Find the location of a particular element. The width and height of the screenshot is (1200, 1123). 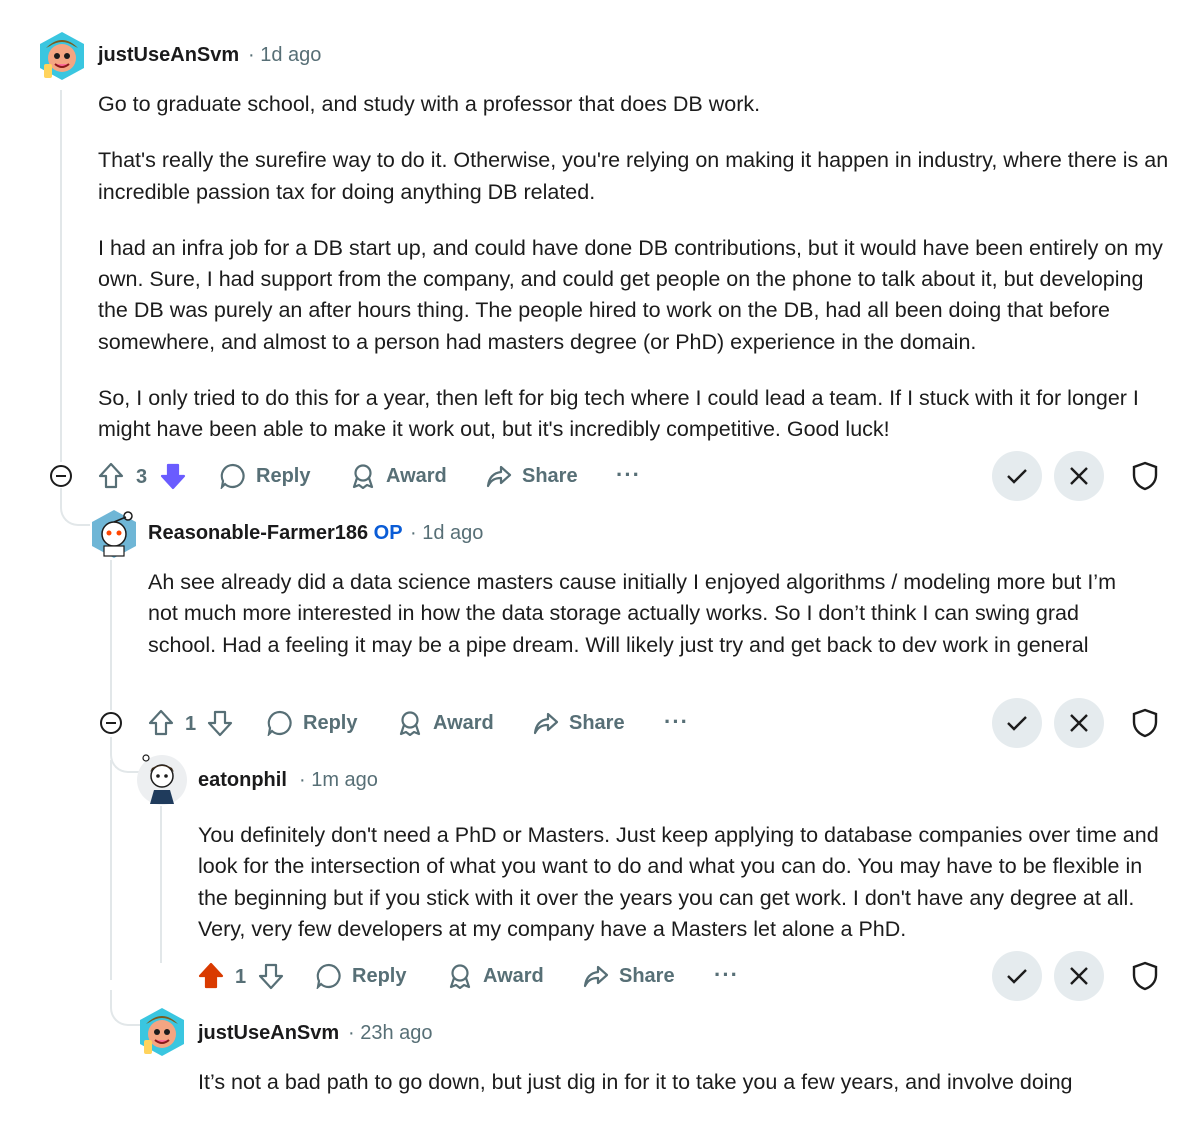

comment-author: eatonphil is located at coordinates (242, 780).